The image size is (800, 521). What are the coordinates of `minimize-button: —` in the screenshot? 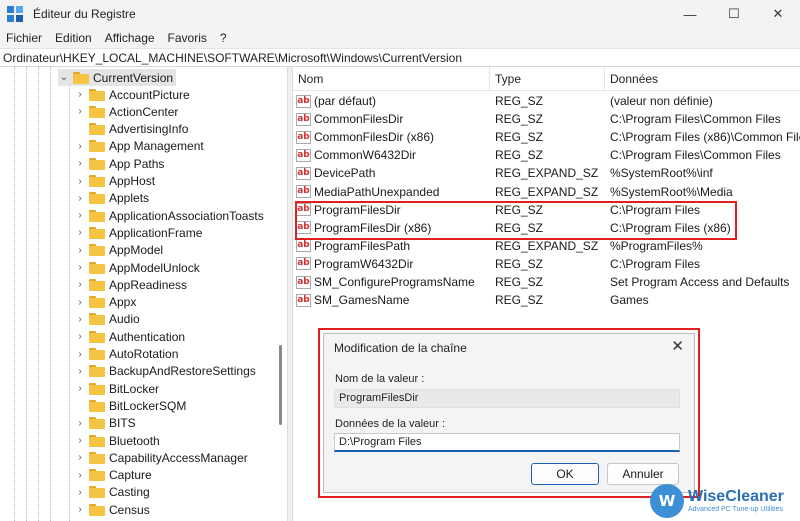 It's located at (690, 14).